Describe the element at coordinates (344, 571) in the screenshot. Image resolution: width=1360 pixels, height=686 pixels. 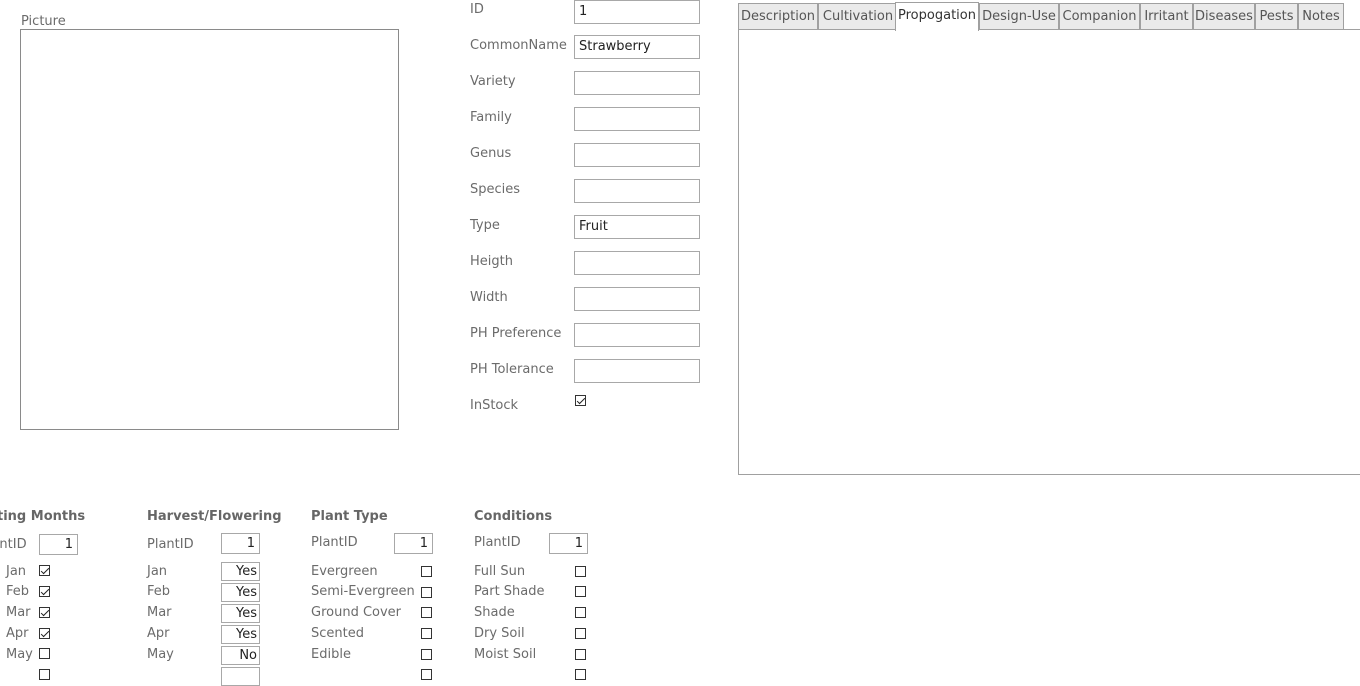
I see `plant-type-label: Evergreen` at that location.